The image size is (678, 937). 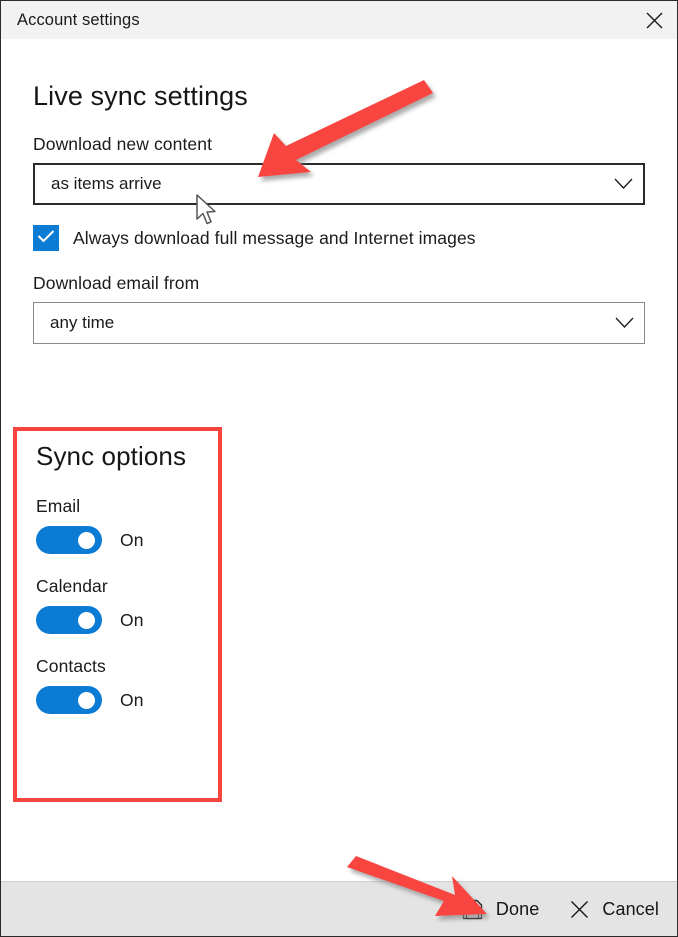 What do you see at coordinates (69, 620) in the screenshot?
I see `calendar-toggle-switch` at bounding box center [69, 620].